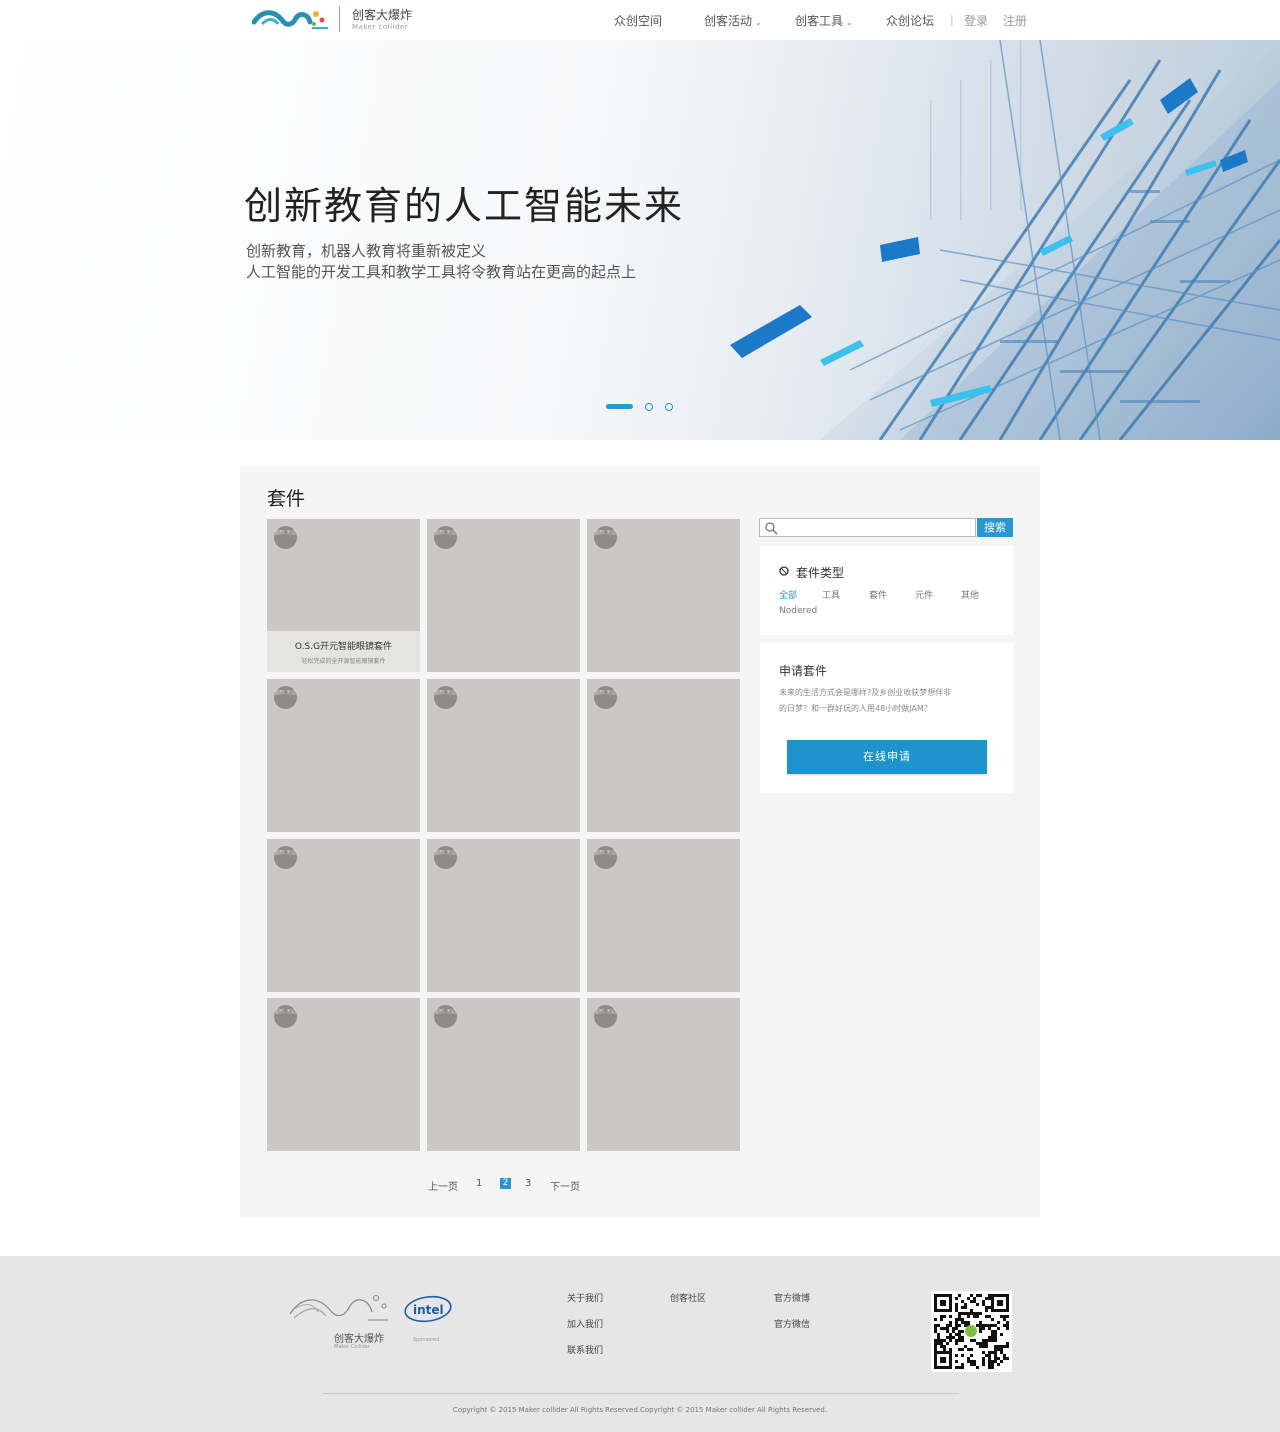 The height and width of the screenshot is (1432, 1280). Describe the element at coordinates (426, 1340) in the screenshot. I see `sponsor-caption: Sponsored` at that location.